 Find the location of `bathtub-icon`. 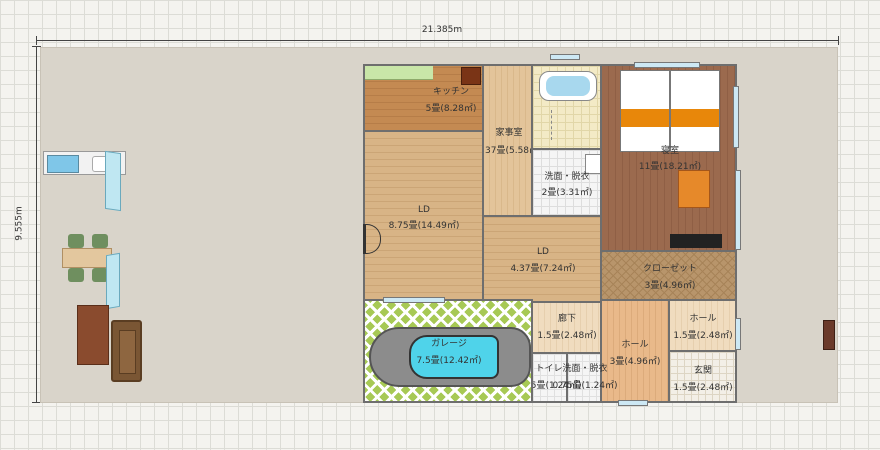

bathtub-icon is located at coordinates (568, 86).